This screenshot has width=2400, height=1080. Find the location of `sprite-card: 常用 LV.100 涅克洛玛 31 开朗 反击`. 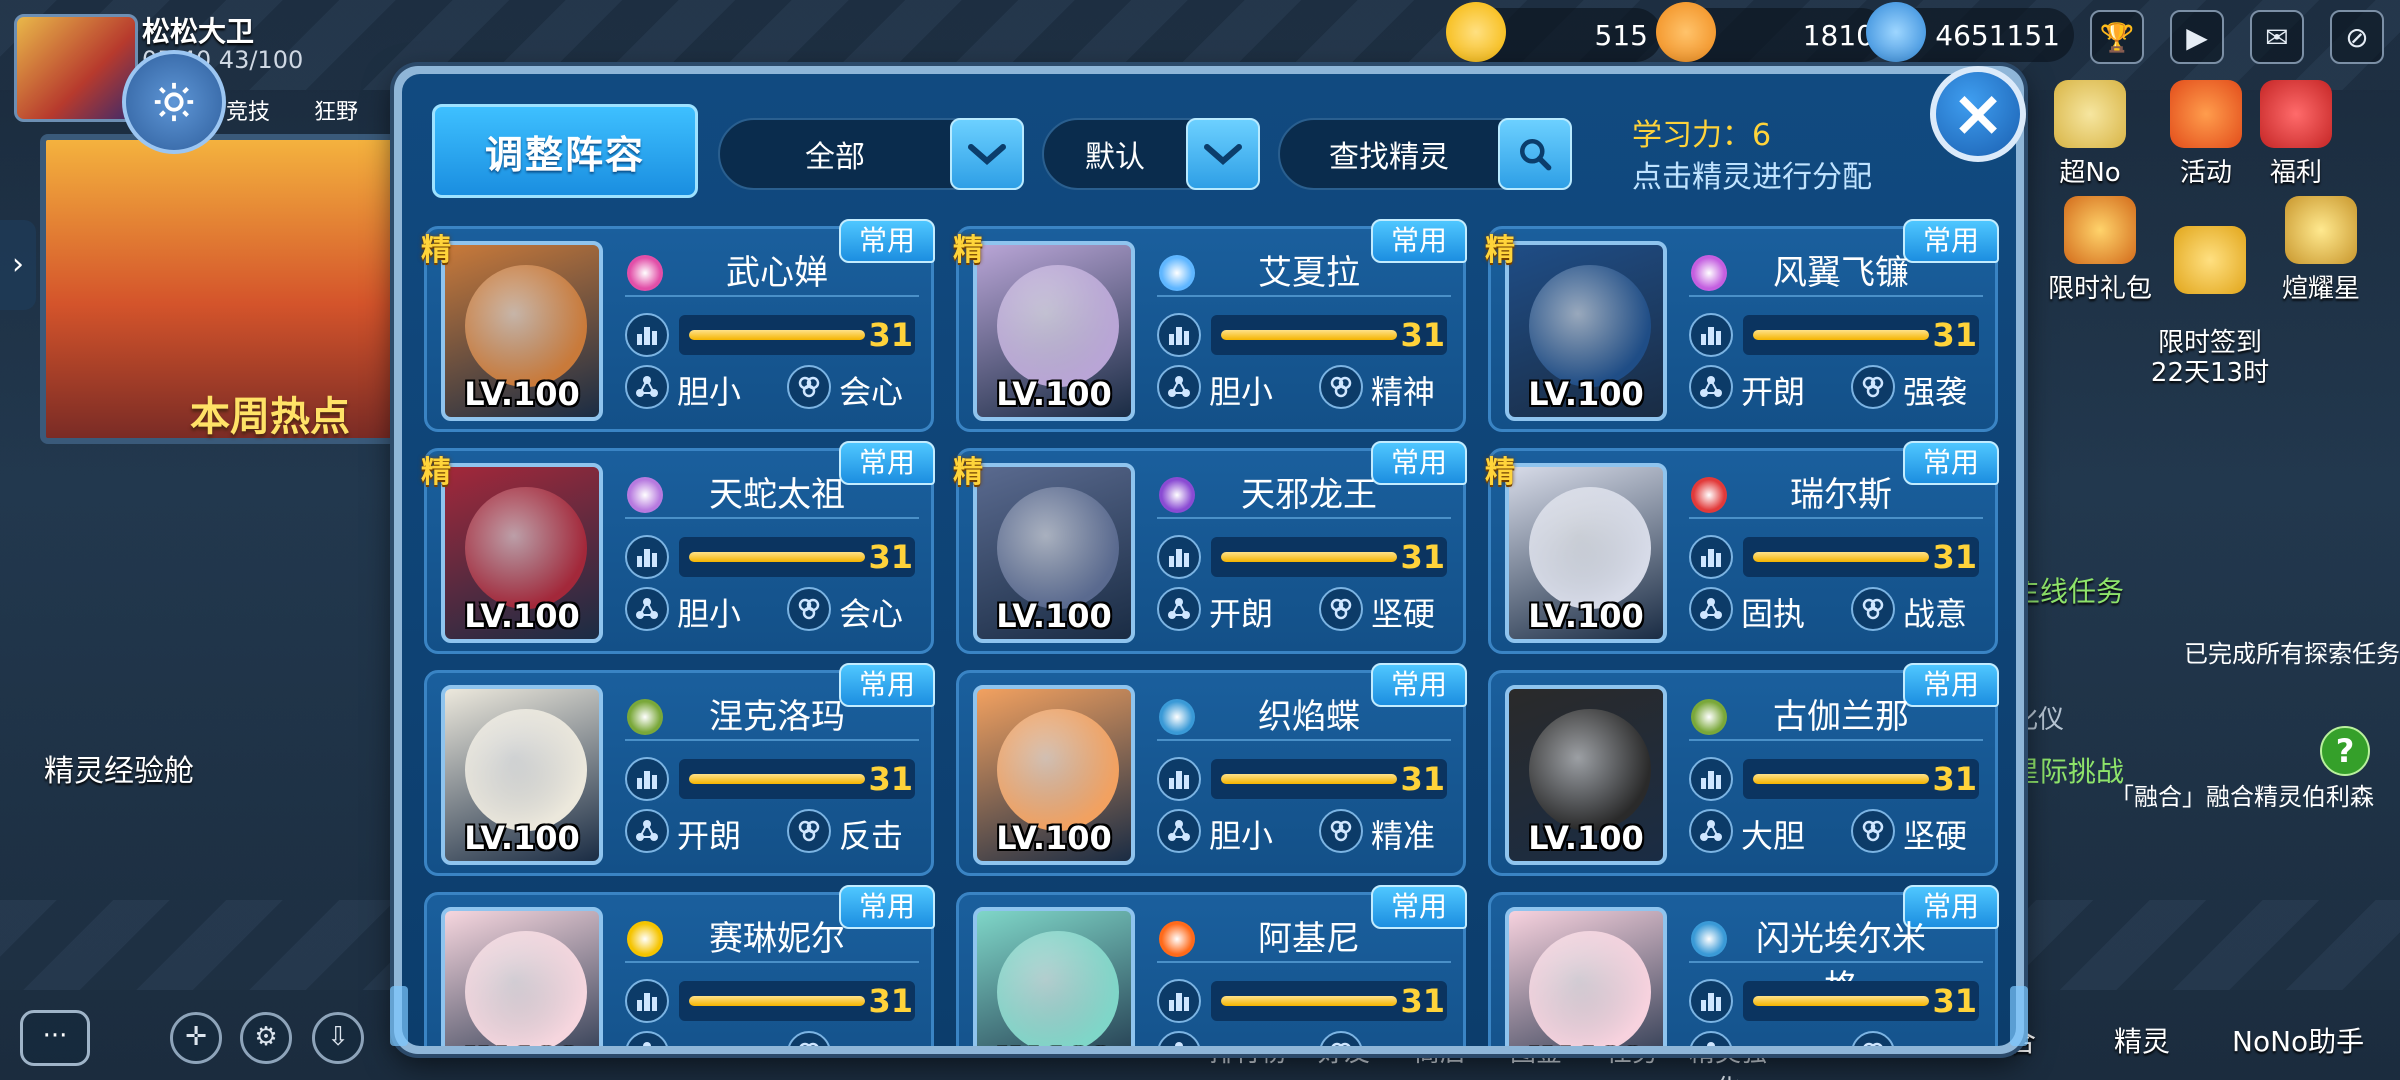

sprite-card: 常用 LV.100 涅克洛玛 31 开朗 反击 is located at coordinates (679, 769).